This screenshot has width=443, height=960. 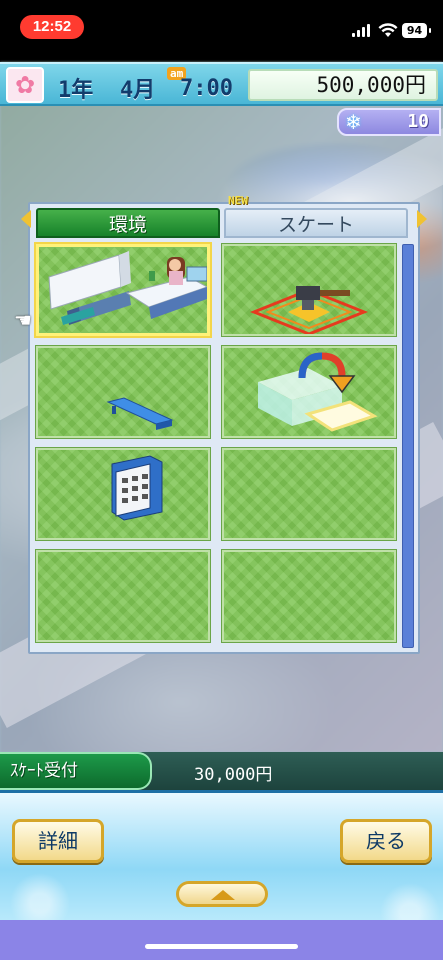 I want to click on rink-construct-icon, so click(x=309, y=311).